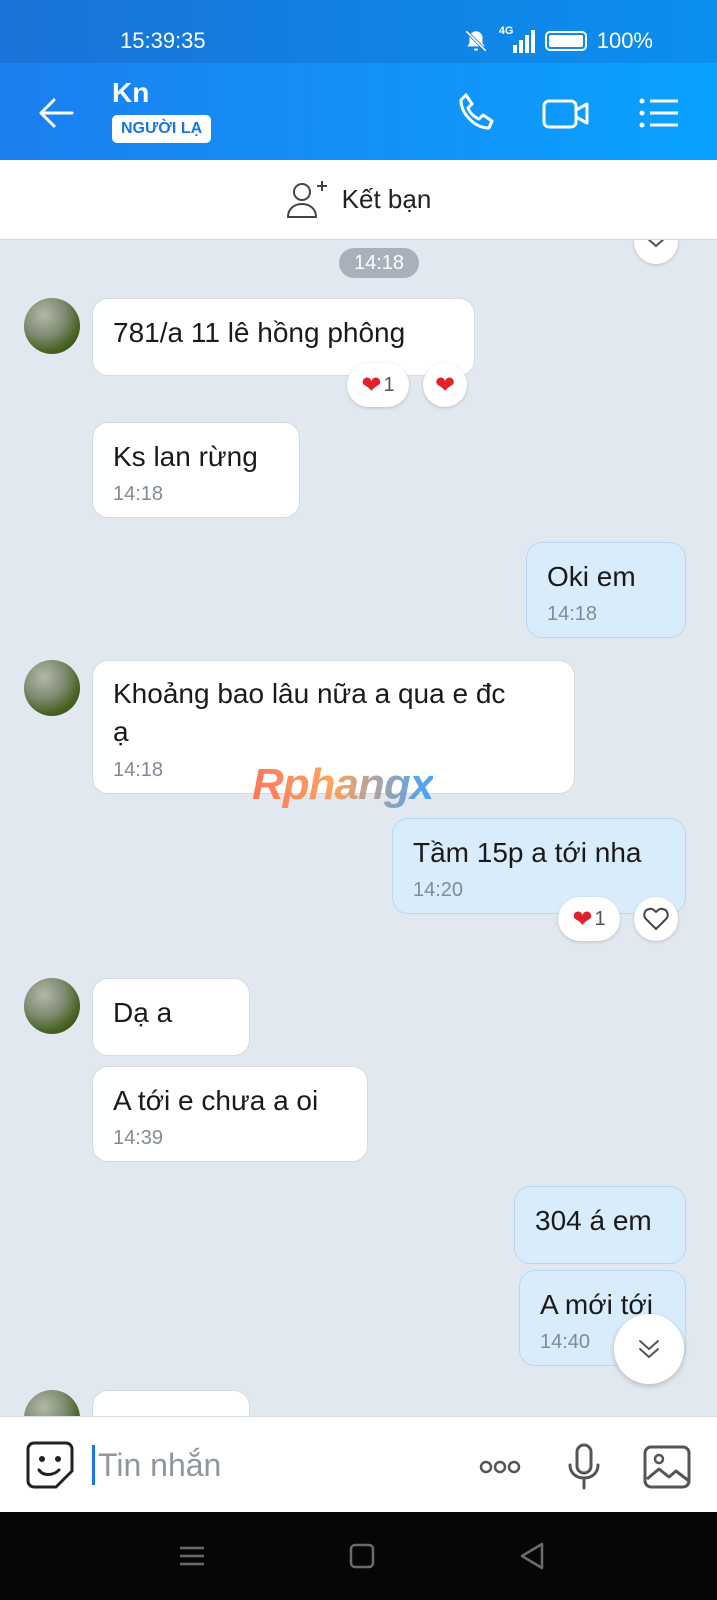 The height and width of the screenshot is (1600, 717). What do you see at coordinates (130, 93) in the screenshot?
I see `contact-name: Kn` at bounding box center [130, 93].